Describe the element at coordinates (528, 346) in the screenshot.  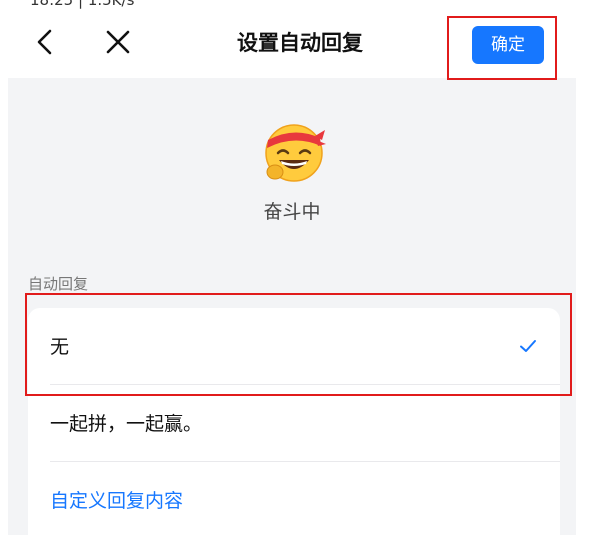
I see `checkmark-icon` at that location.